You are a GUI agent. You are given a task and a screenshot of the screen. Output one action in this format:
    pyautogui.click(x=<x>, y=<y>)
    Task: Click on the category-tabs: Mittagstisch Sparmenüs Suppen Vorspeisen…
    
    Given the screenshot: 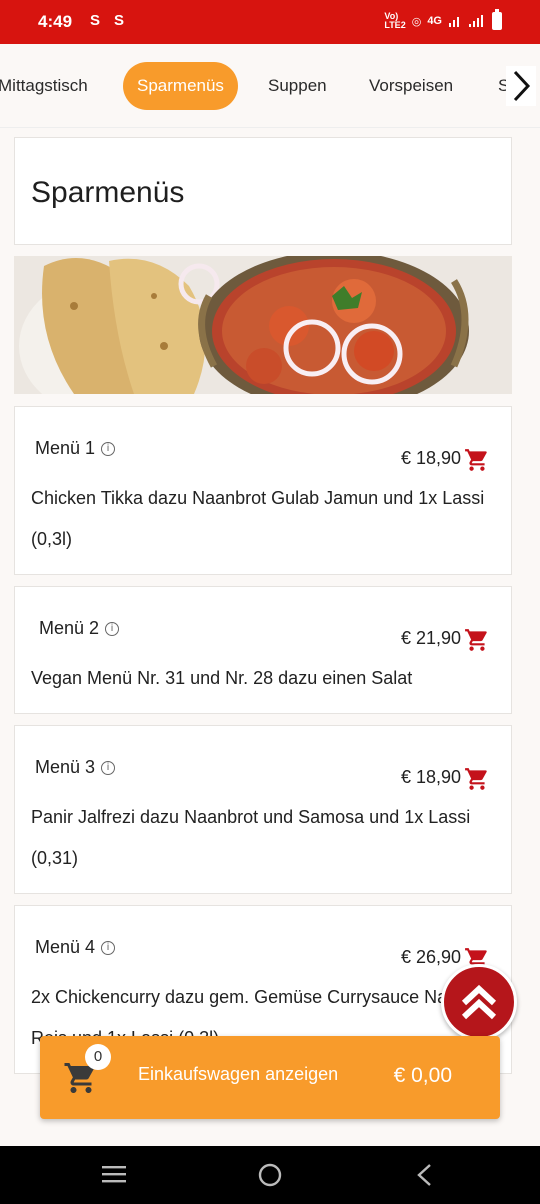 What is the action you would take?
    pyautogui.click(x=270, y=86)
    